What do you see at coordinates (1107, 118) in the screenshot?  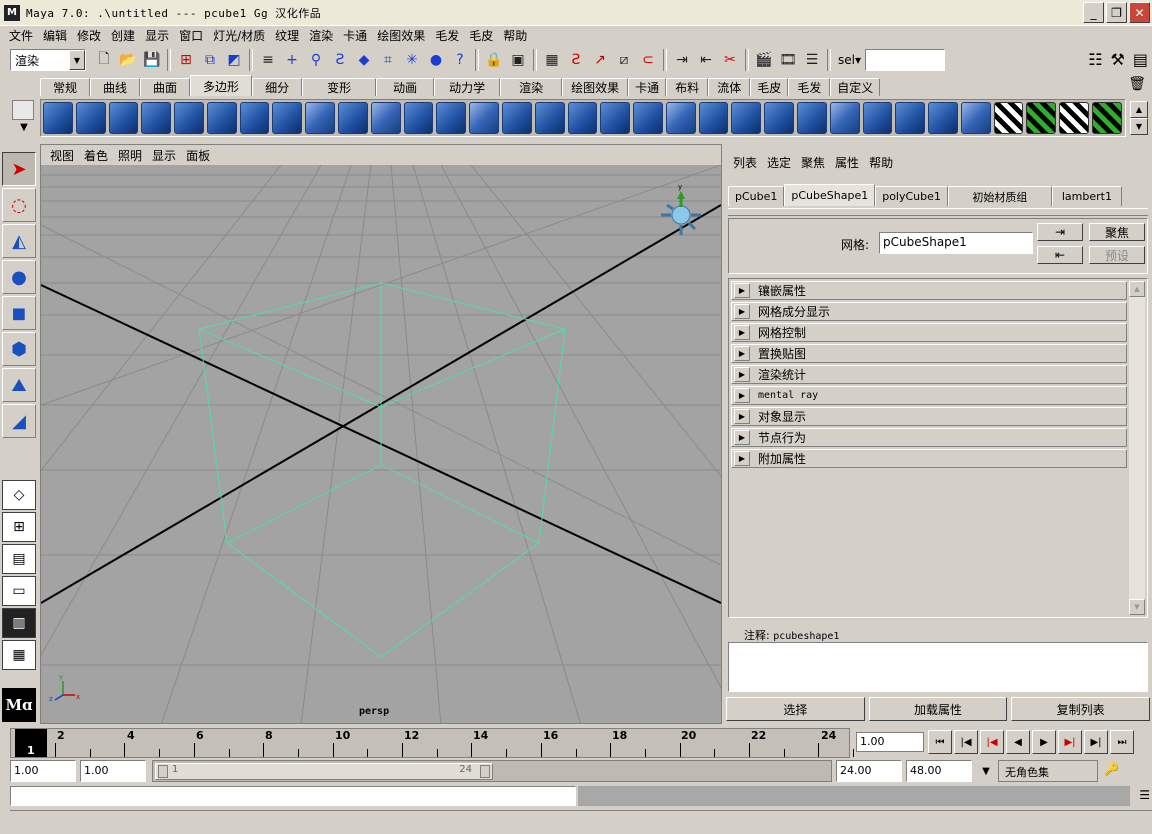 I see `uv-move-sew-icon` at bounding box center [1107, 118].